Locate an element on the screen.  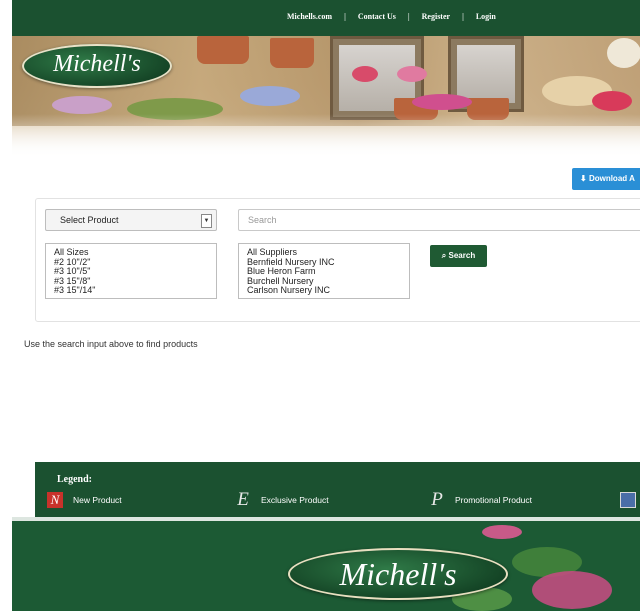
legend-label: Promotional Product is located at coordinates (494, 500).